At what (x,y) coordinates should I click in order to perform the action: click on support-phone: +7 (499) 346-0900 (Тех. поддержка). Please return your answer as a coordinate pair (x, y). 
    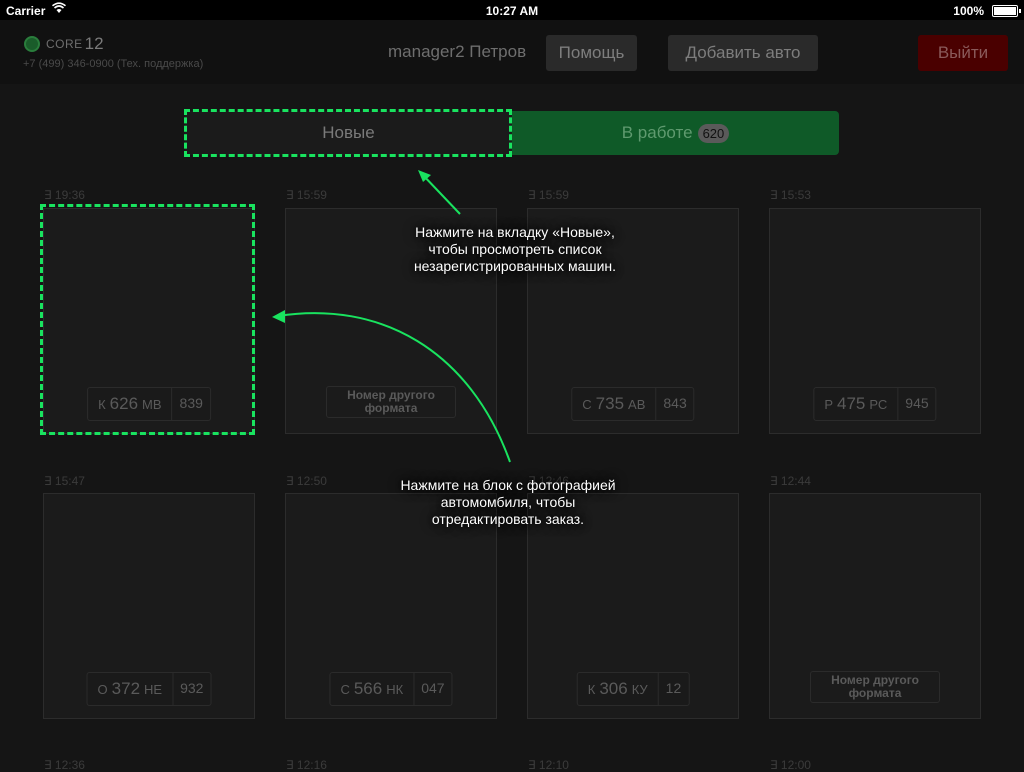
    Looking at the image, I should click on (113, 64).